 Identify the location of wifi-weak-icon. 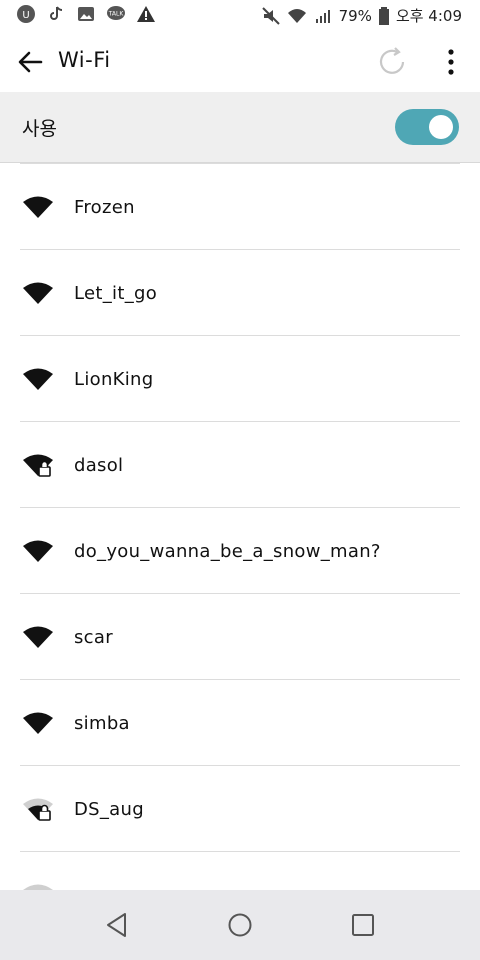
(38, 887).